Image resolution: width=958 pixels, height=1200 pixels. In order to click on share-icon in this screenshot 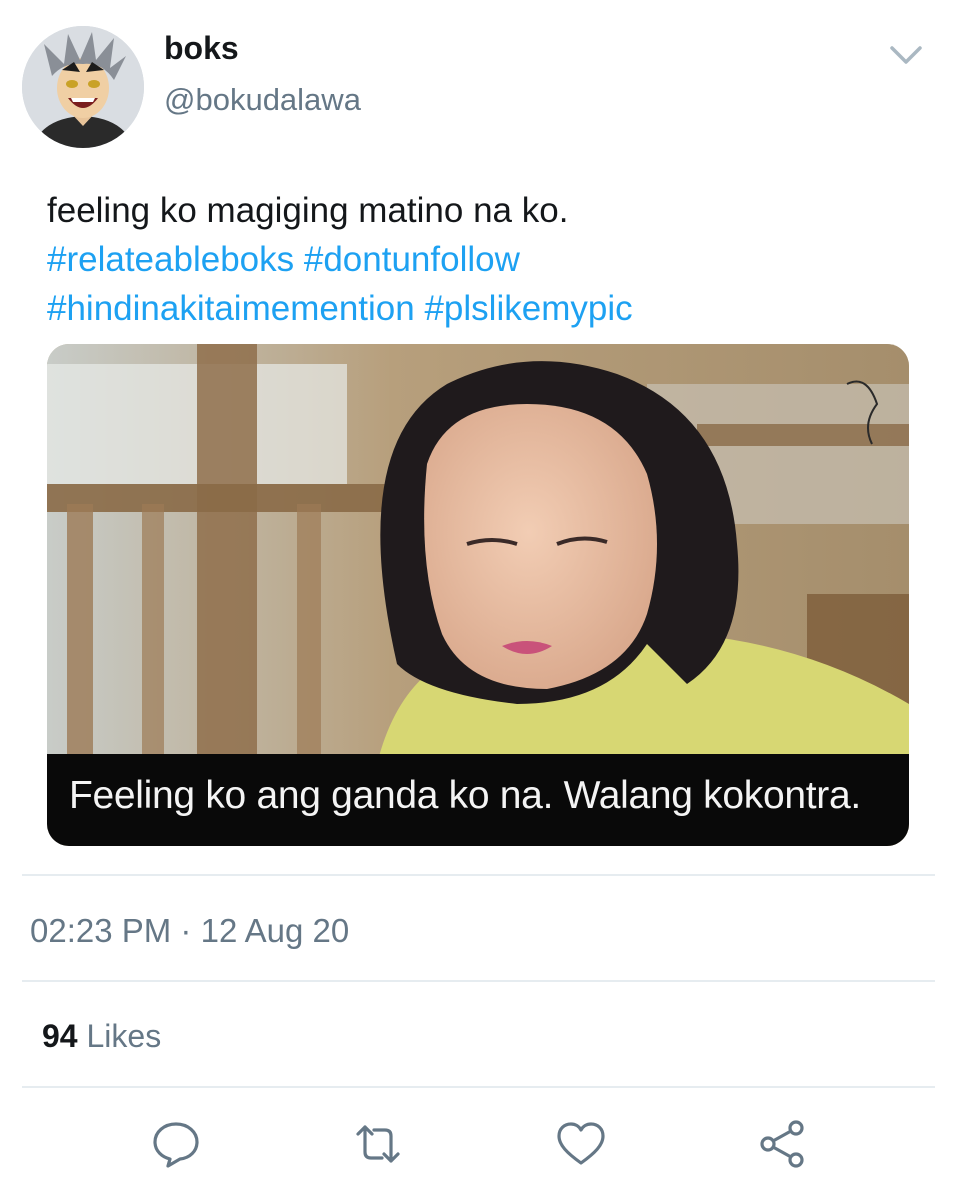, I will do `click(782, 1144)`.